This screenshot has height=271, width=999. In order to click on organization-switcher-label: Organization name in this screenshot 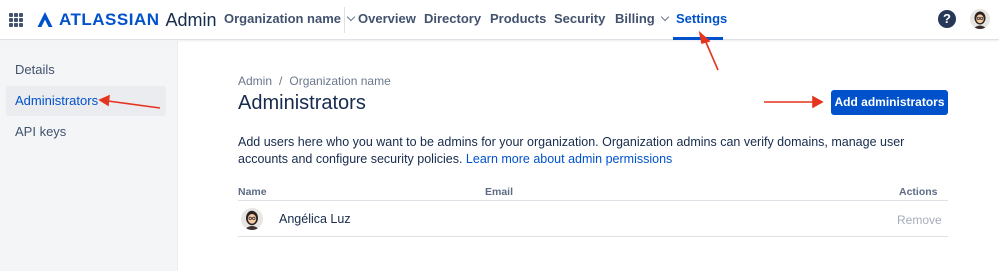, I will do `click(283, 18)`.